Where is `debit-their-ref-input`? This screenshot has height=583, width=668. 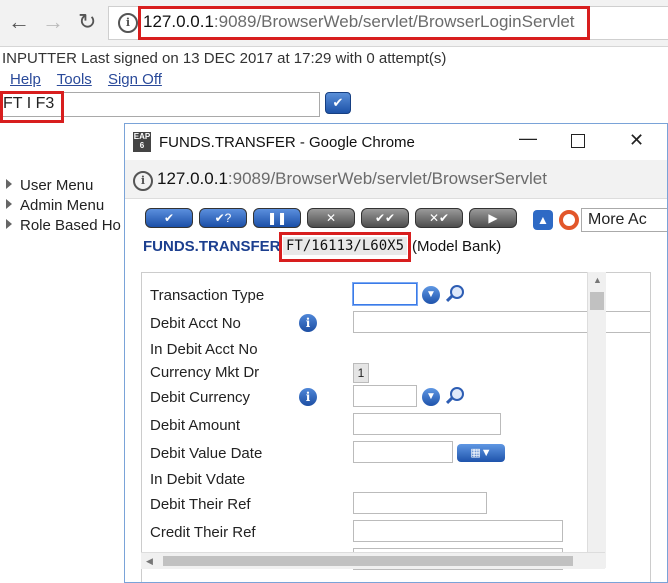 debit-their-ref-input is located at coordinates (420, 503).